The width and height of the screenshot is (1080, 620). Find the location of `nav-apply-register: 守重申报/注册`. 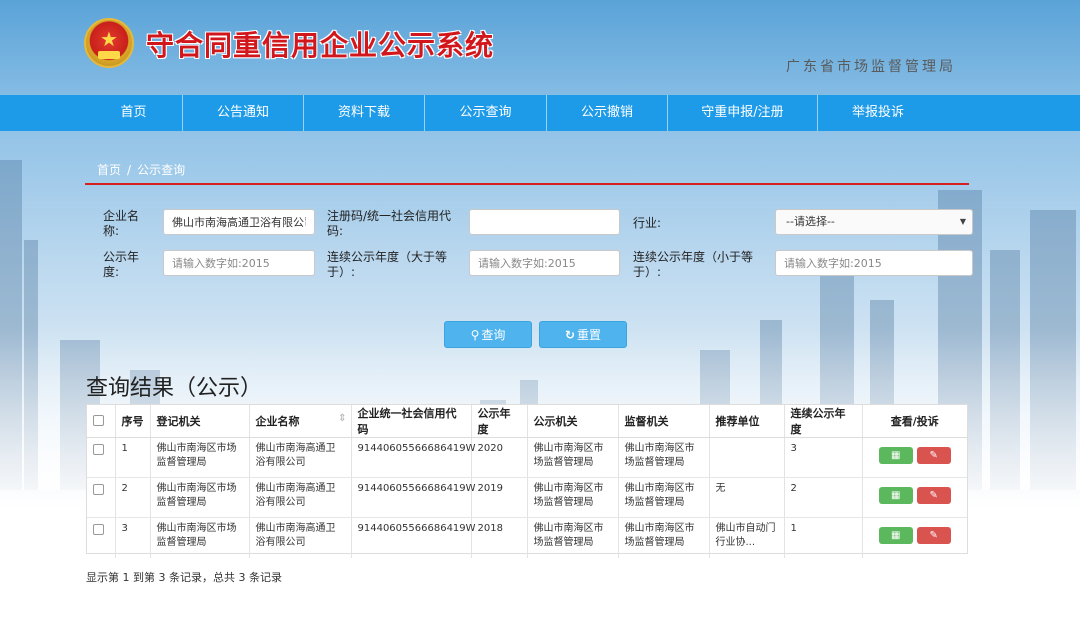

nav-apply-register: 守重申报/注册 is located at coordinates (743, 113).